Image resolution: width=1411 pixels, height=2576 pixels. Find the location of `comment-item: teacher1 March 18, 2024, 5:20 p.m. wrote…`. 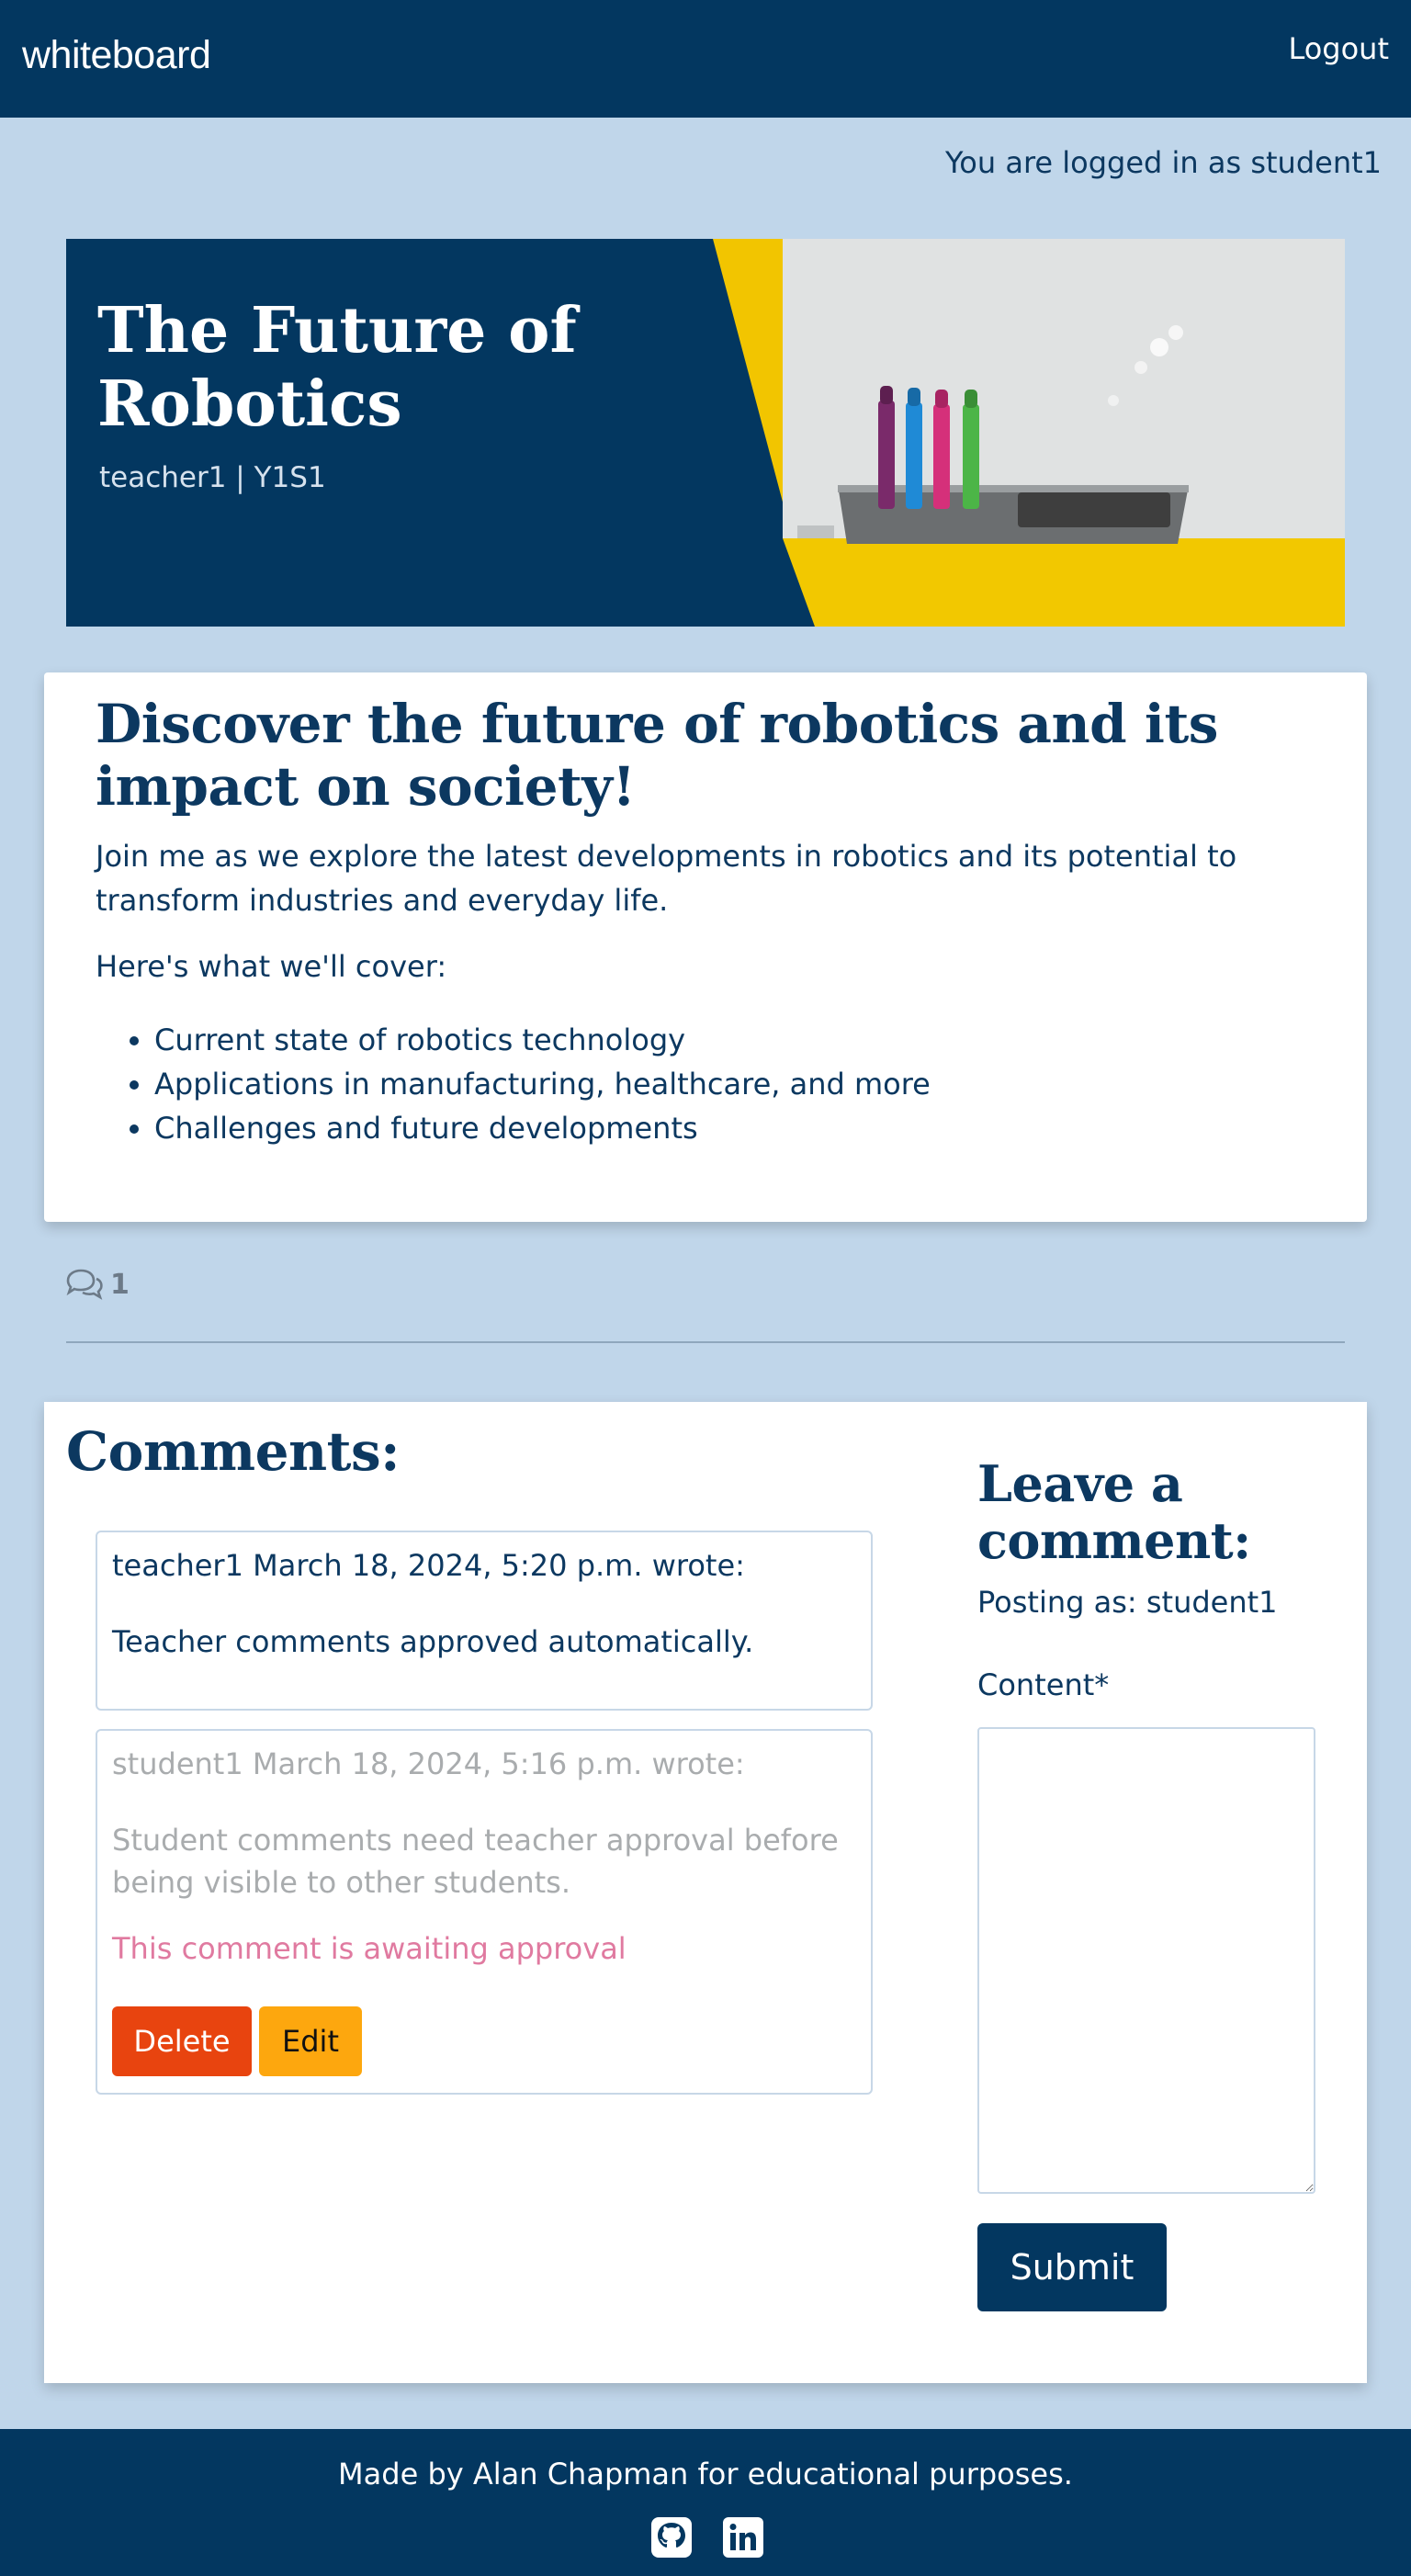

comment-item: teacher1 March 18, 2024, 5:20 p.m. wrote… is located at coordinates (484, 1621).